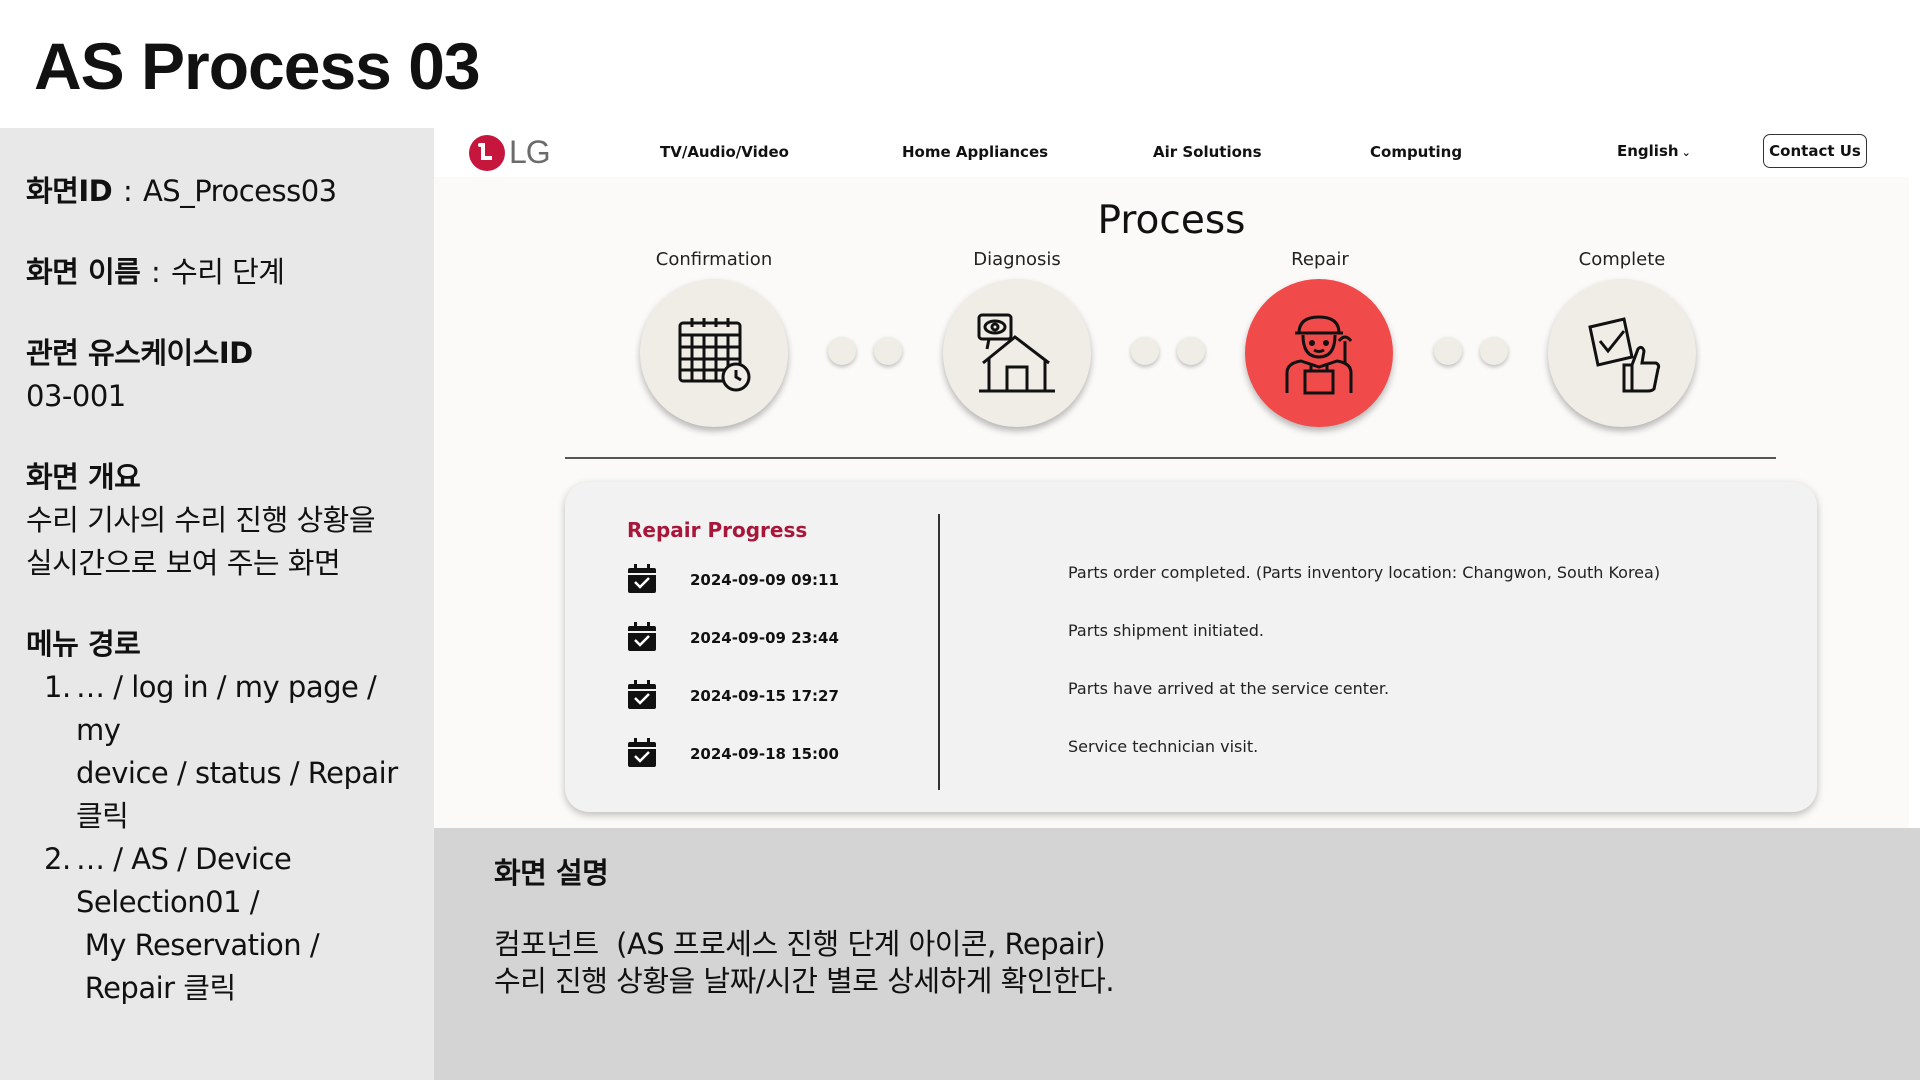 This screenshot has height=1080, width=1920. I want to click on nav-home-appliances: Home Appliances, so click(975, 152).